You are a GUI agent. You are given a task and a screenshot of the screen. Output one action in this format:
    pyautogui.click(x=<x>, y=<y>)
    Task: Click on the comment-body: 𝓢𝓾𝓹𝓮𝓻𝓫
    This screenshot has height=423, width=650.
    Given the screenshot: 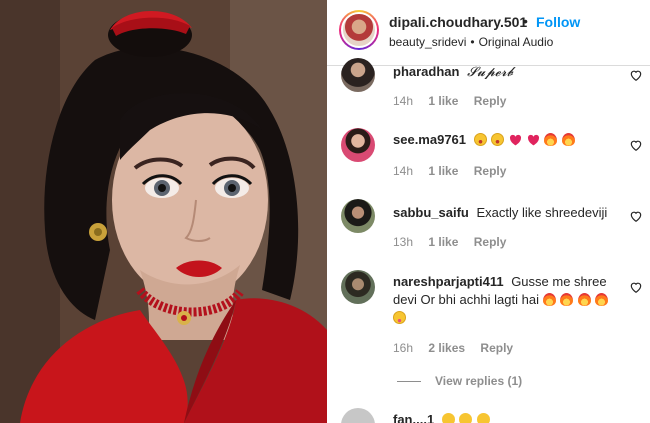 What is the action you would take?
    pyautogui.click(x=490, y=72)
    